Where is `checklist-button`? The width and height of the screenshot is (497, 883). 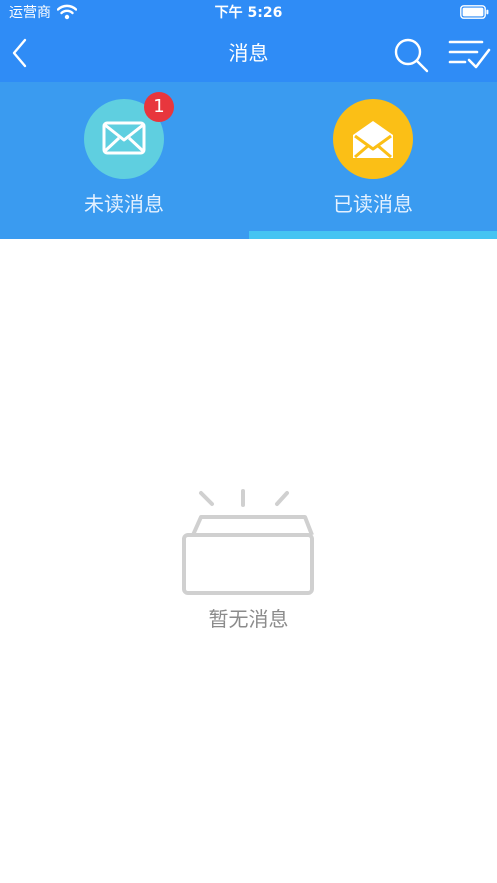
checklist-button is located at coordinates (469, 55).